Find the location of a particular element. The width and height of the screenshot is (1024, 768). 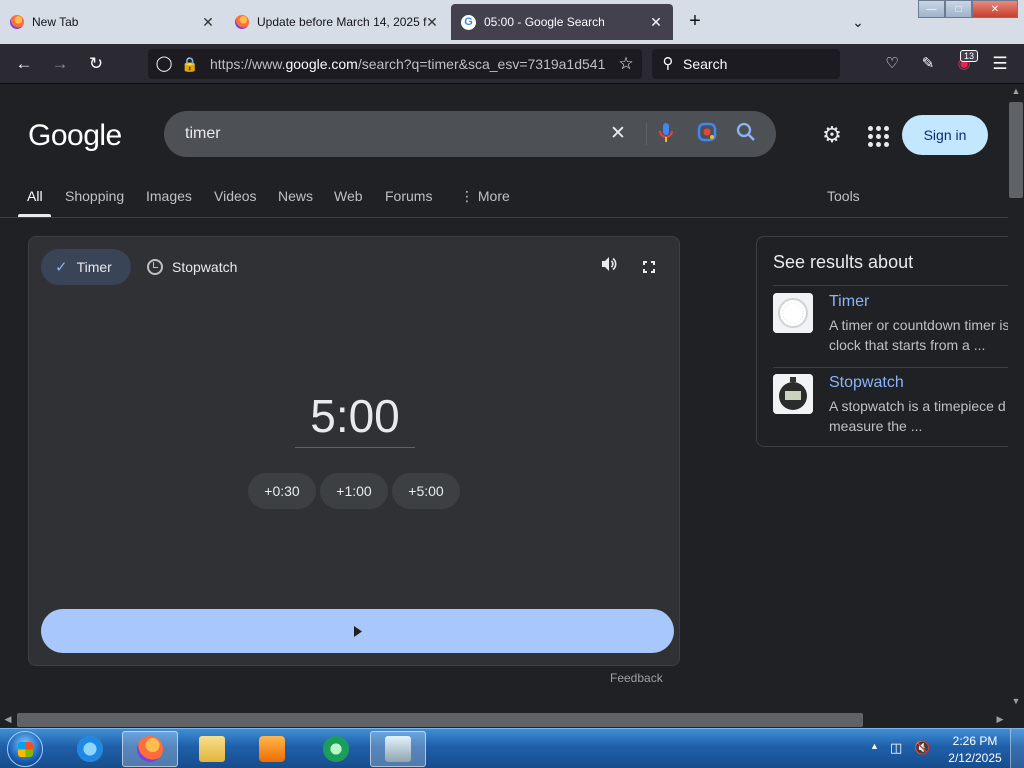

google-logo: Google is located at coordinates (75, 136).